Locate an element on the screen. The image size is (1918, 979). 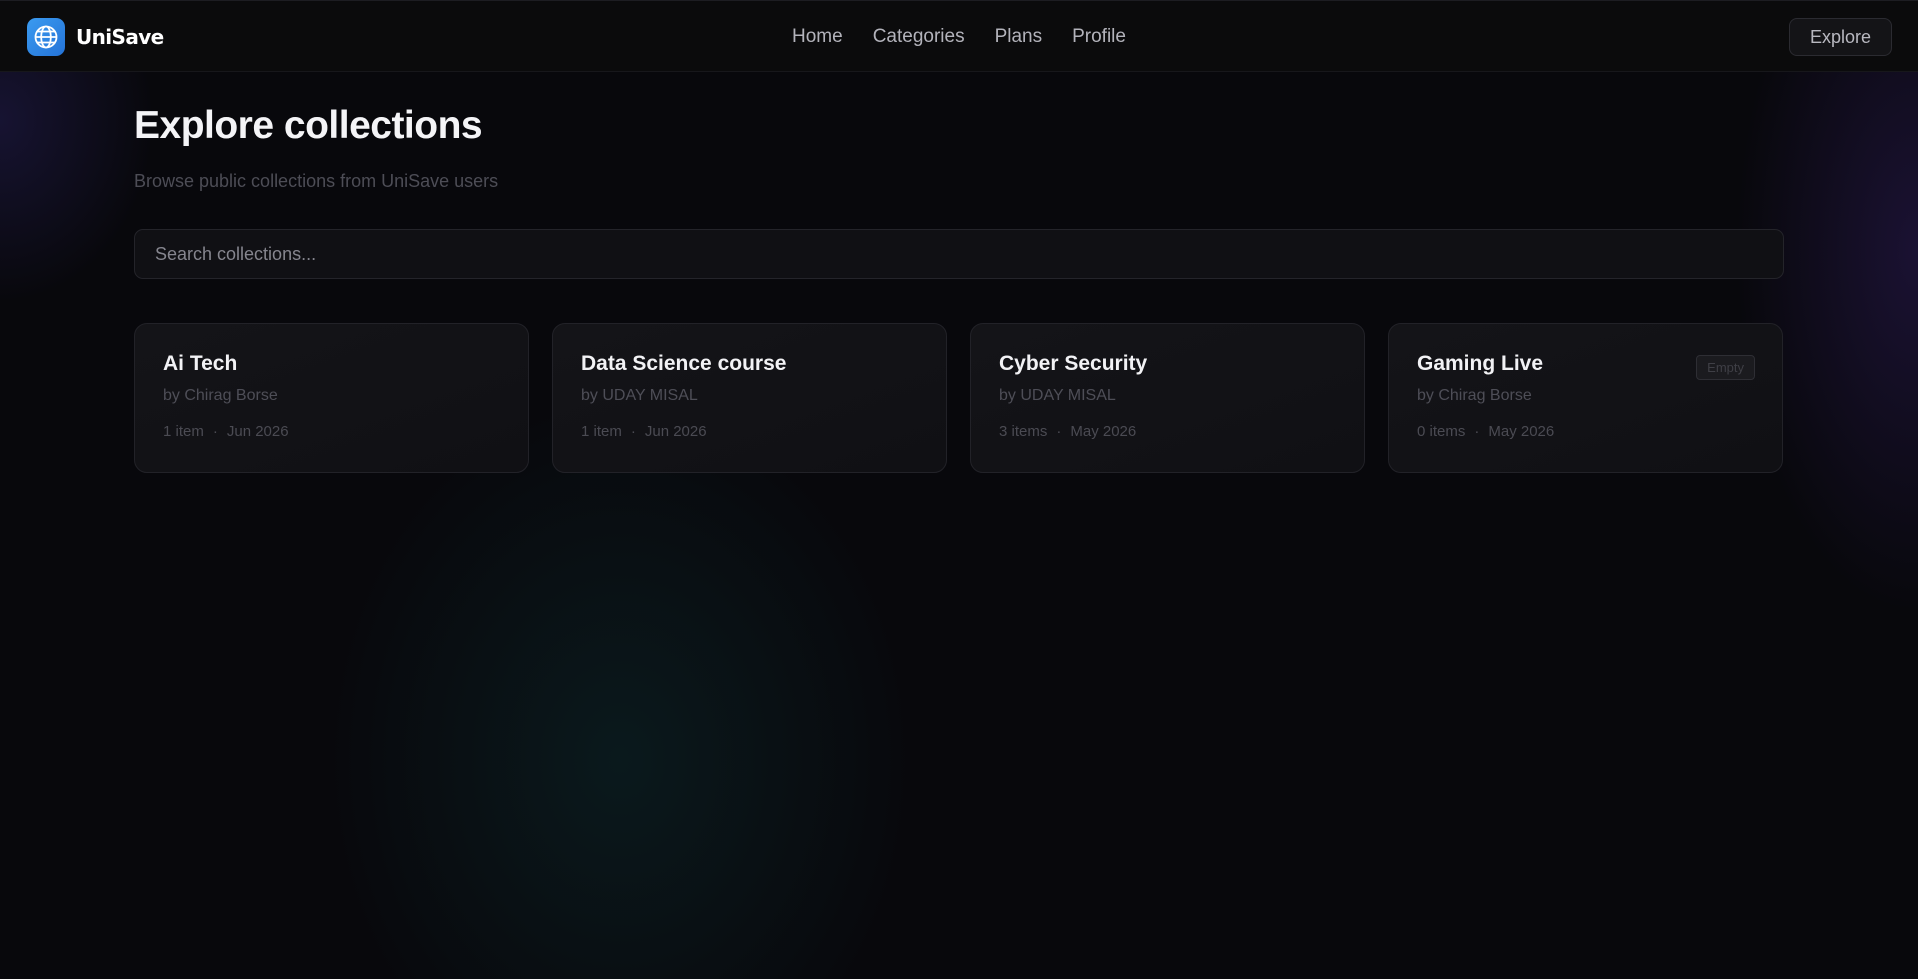
empty-badge: Empty is located at coordinates (1725, 367).